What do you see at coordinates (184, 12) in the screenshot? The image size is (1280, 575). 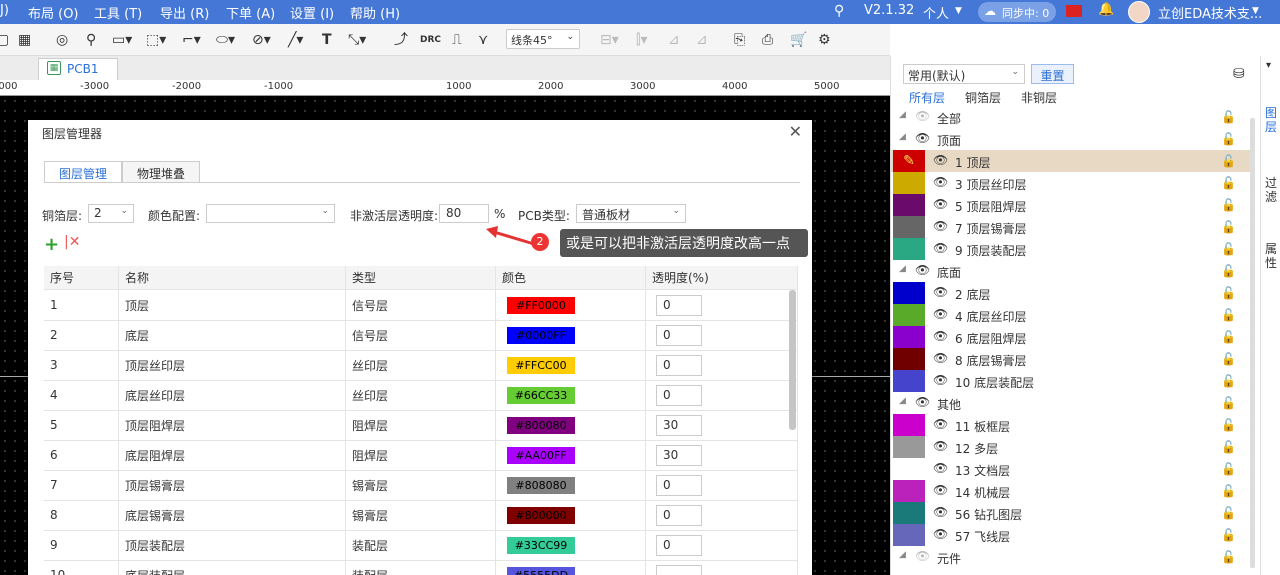 I see `menu-export: 导出 (R)` at bounding box center [184, 12].